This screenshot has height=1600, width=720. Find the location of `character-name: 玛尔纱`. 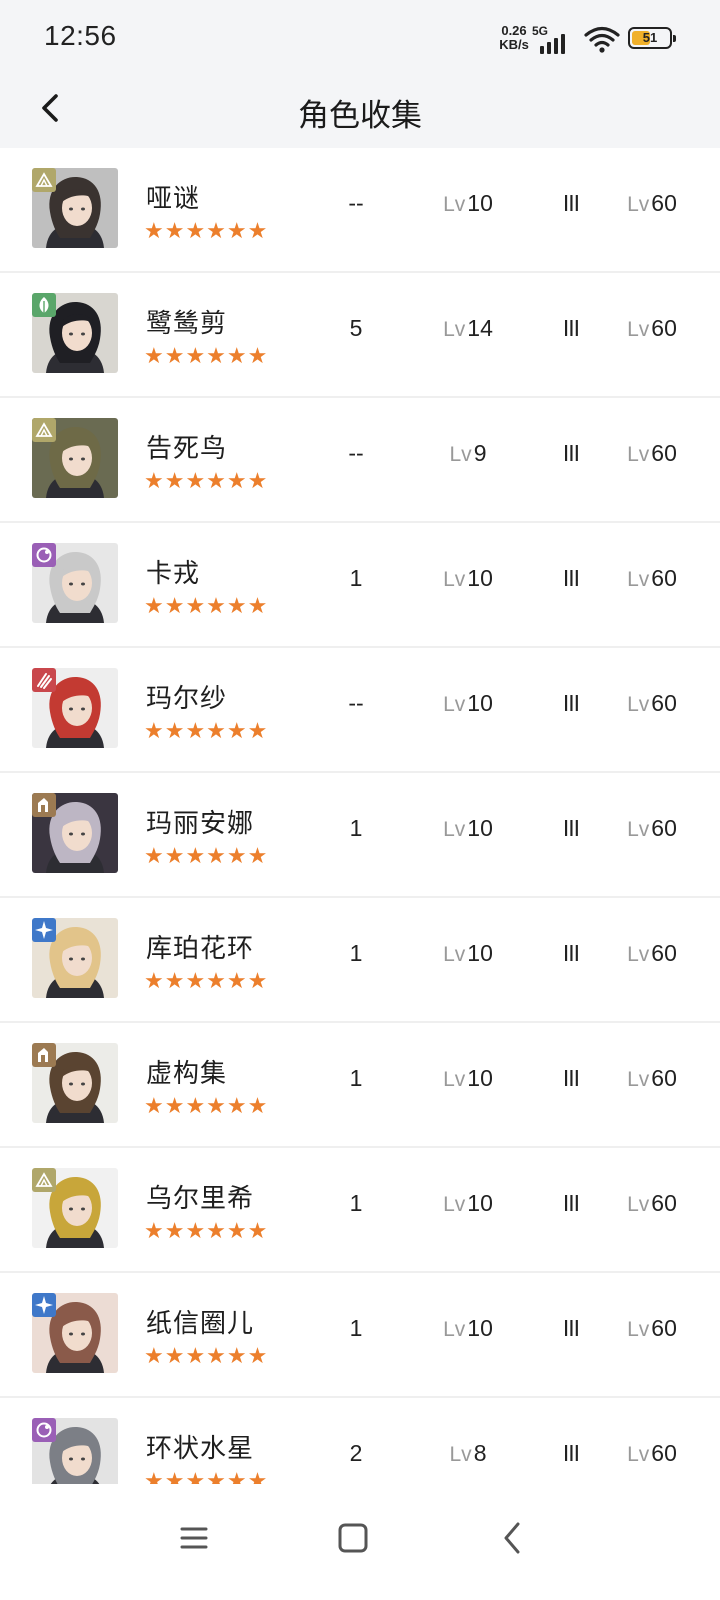

character-name: 玛尔纱 is located at coordinates (187, 698).